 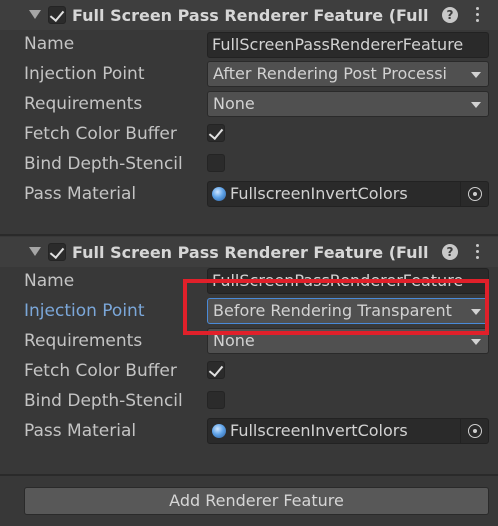 I want to click on add-renderer-feature-button: Add Renderer Feature, so click(x=256, y=501).